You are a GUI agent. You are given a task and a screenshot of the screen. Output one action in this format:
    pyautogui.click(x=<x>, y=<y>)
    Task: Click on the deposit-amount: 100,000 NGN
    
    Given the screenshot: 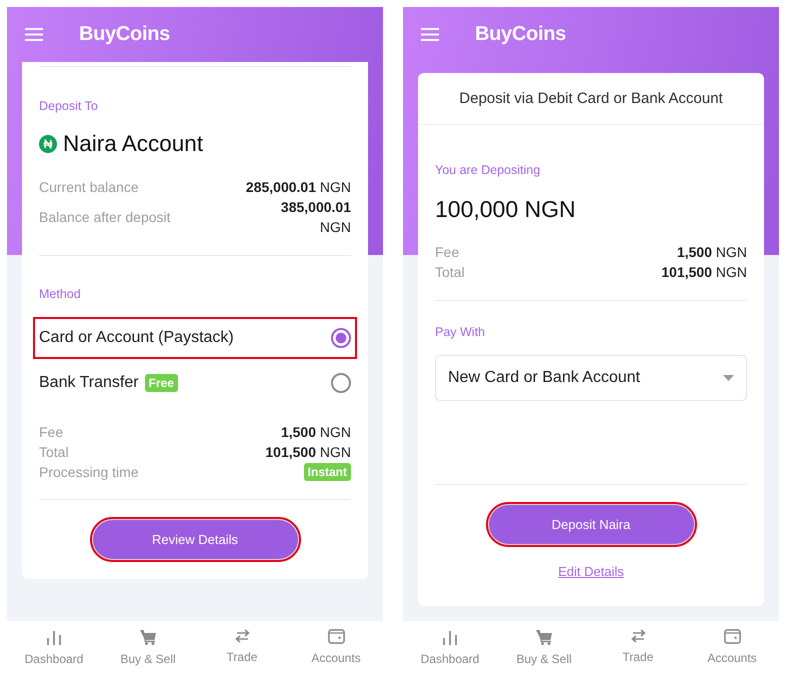 What is the action you would take?
    pyautogui.click(x=506, y=209)
    